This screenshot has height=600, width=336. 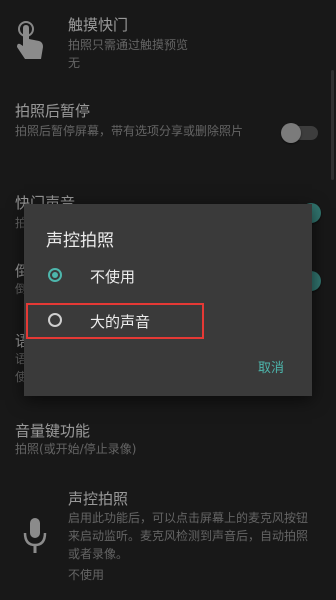 I want to click on radio-selected-icon, so click(x=55, y=275).